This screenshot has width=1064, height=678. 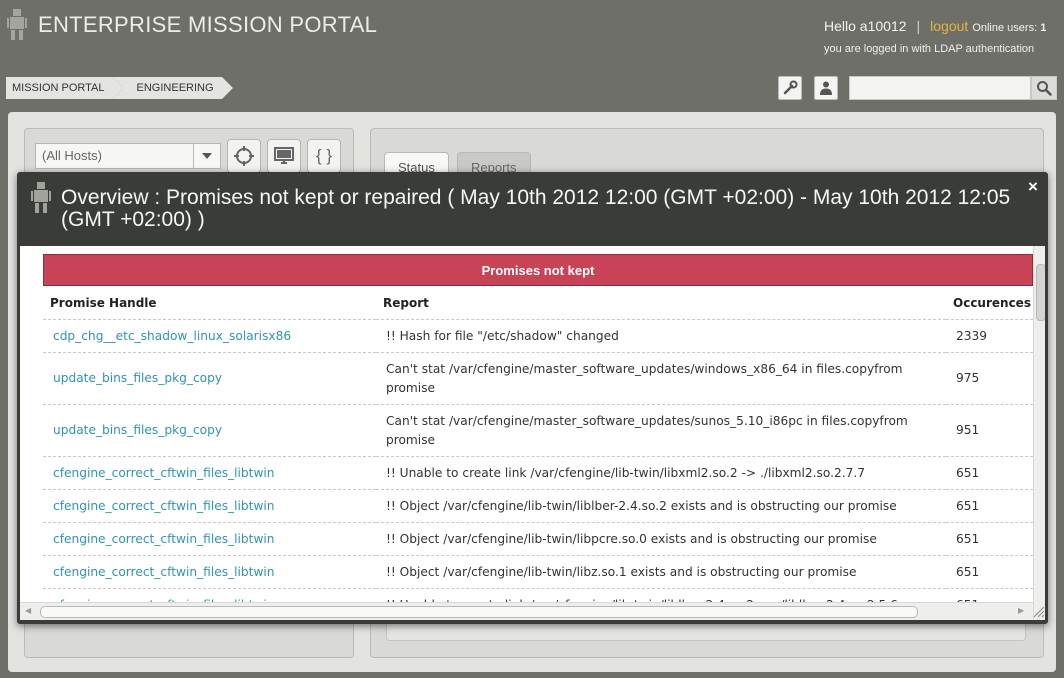 What do you see at coordinates (209, 336) in the screenshot?
I see `promise-handle-link: cdp_chg__etc_shadow_linux_solarisx86` at bounding box center [209, 336].